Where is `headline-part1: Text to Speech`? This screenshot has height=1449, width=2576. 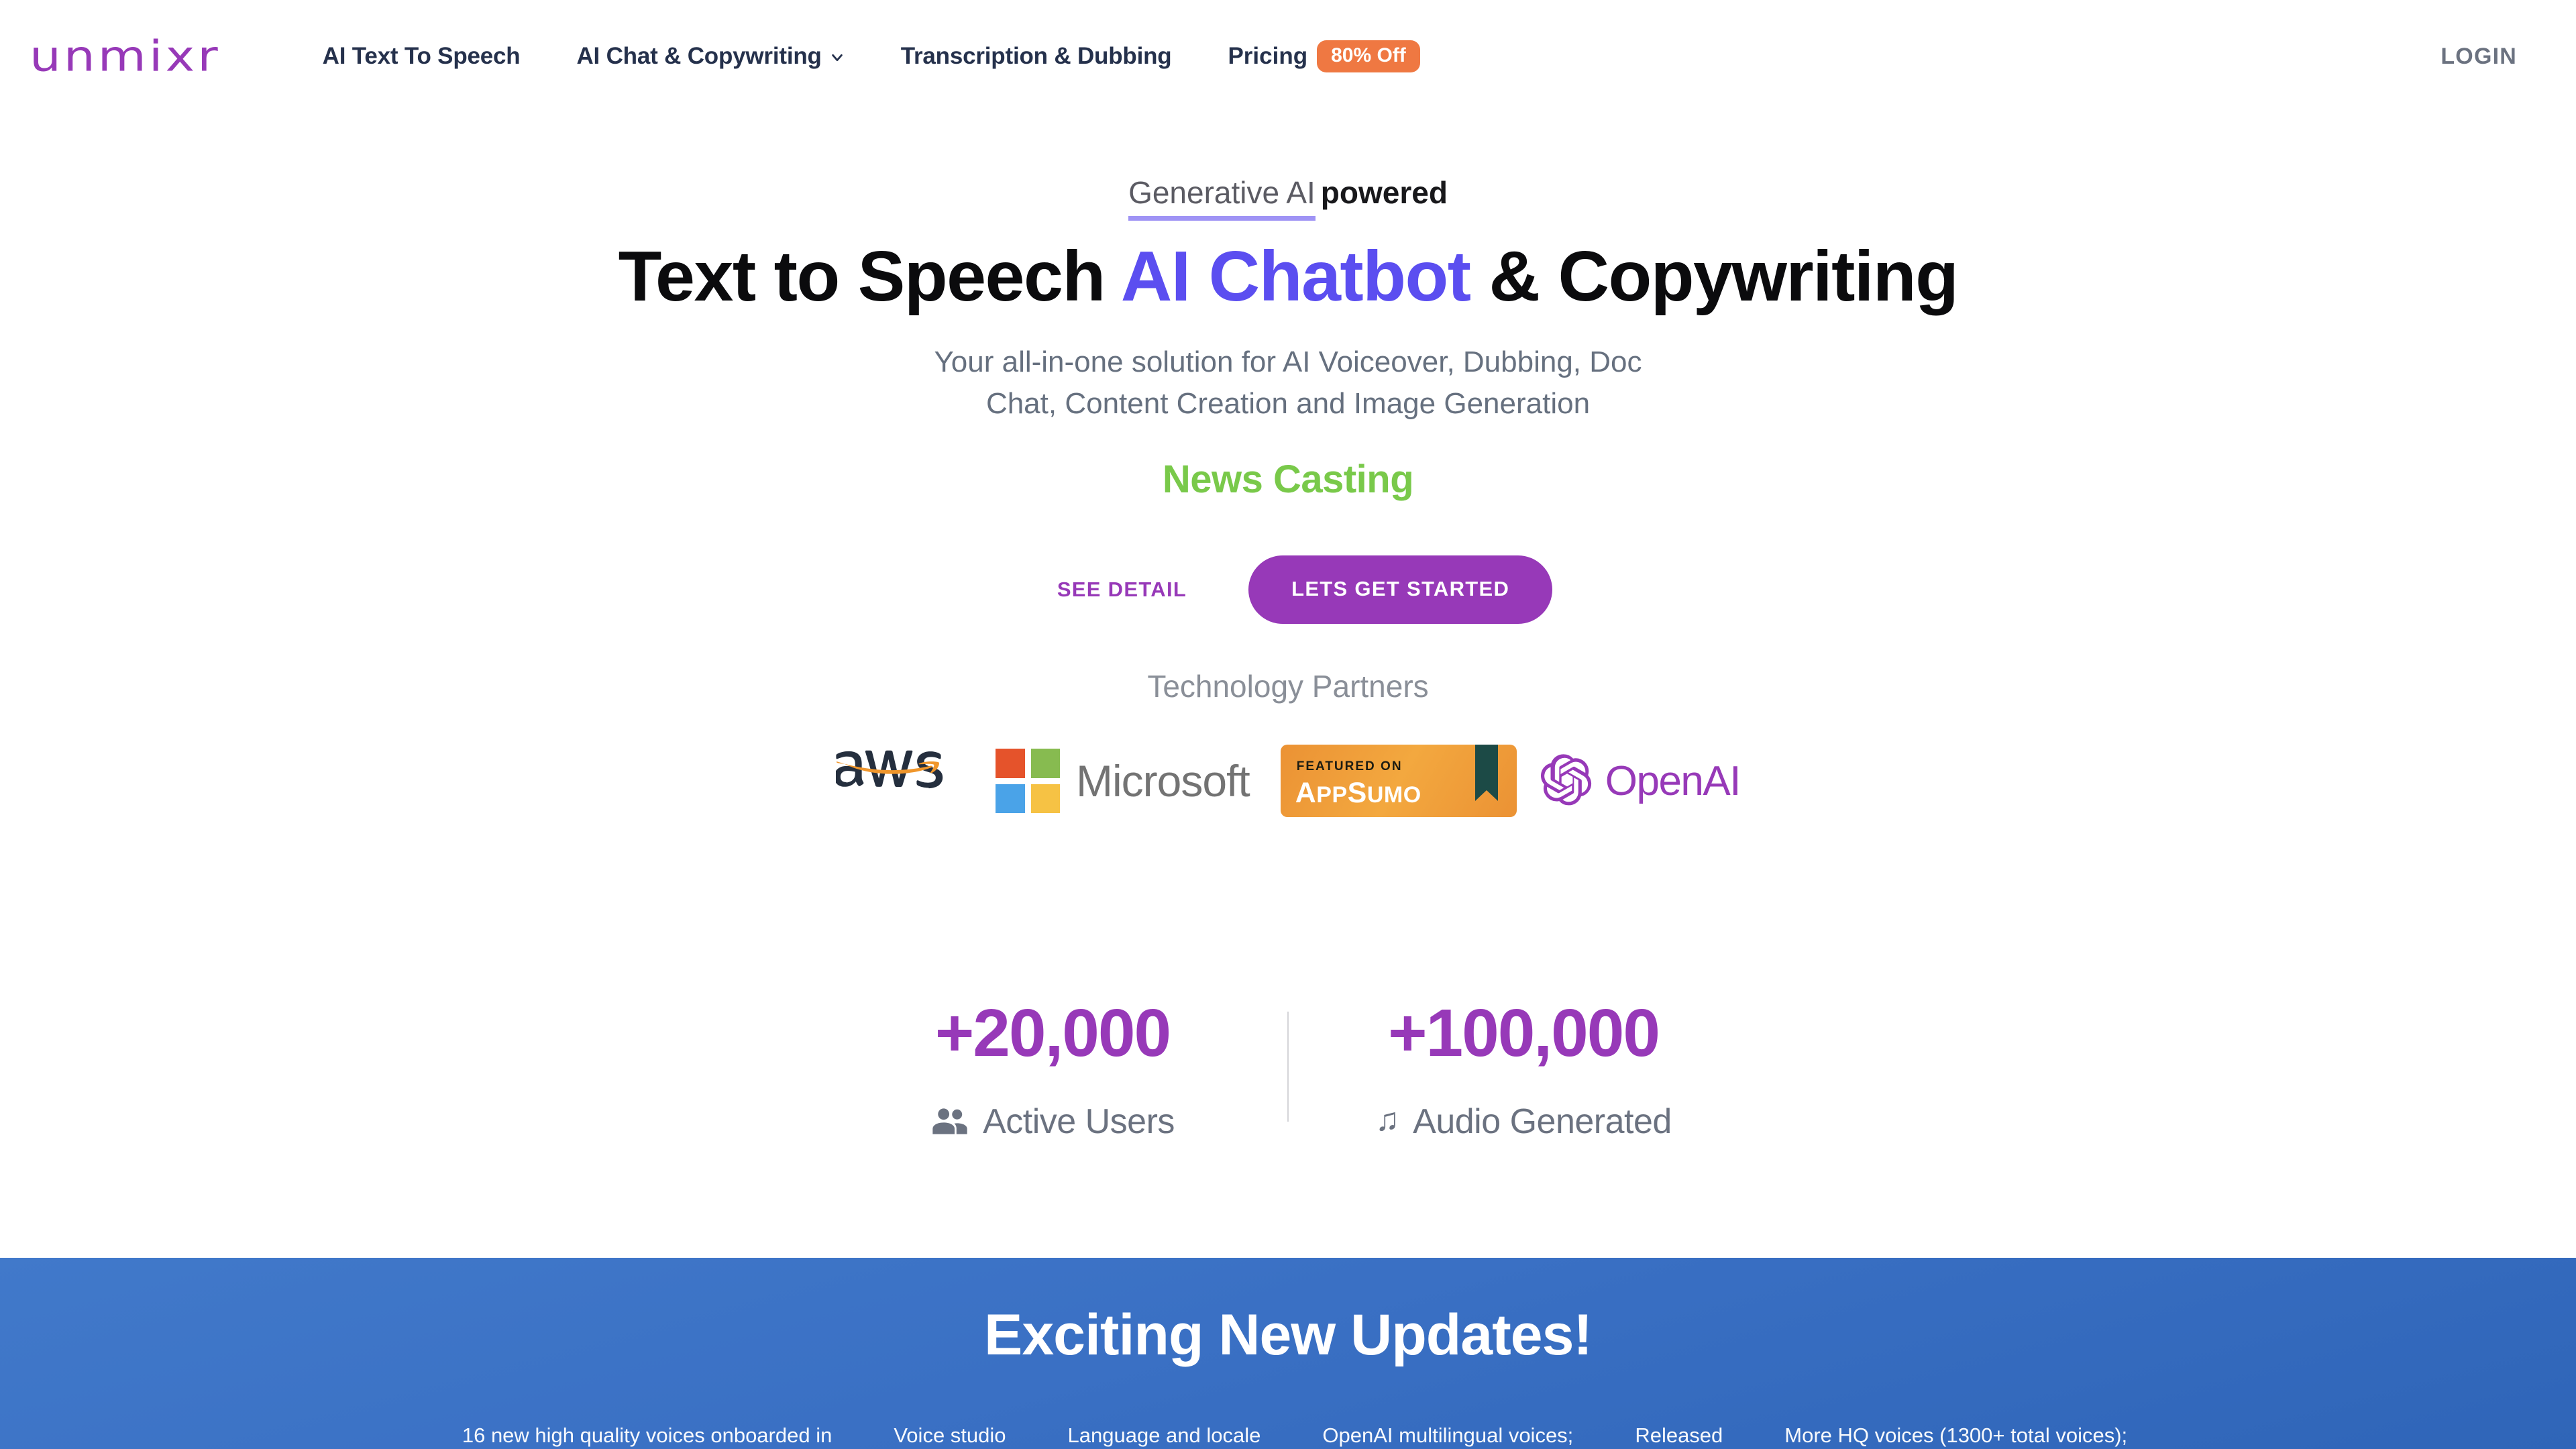 headline-part1: Text to Speech is located at coordinates (869, 276).